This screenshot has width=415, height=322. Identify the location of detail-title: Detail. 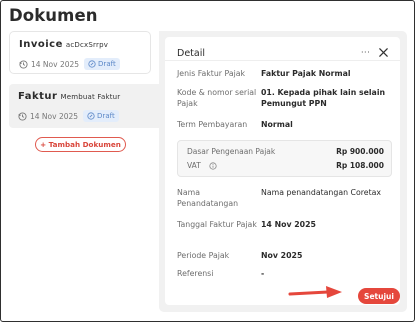
(191, 53).